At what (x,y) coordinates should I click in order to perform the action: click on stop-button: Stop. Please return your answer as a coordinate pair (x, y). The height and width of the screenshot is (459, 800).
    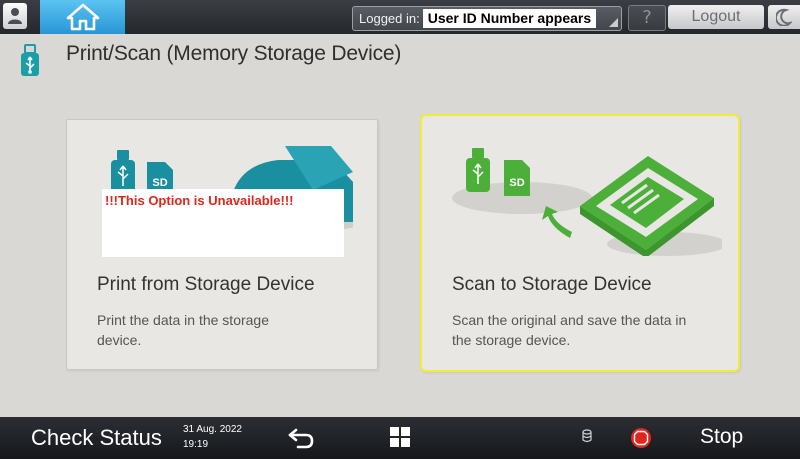
    Looking at the image, I should click on (721, 438).